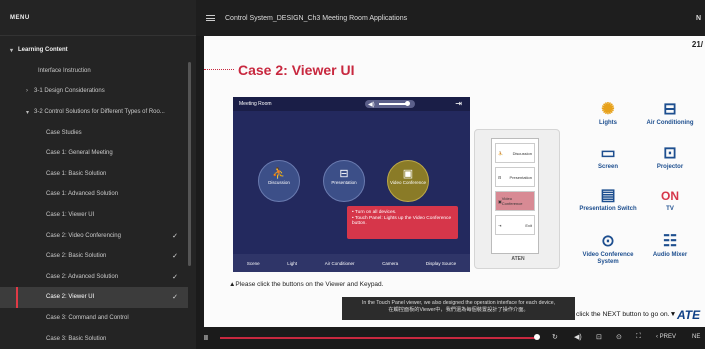 The width and height of the screenshot is (705, 349). I want to click on device-air-conditioning: ⊟ Air Conditioning, so click(670, 113).